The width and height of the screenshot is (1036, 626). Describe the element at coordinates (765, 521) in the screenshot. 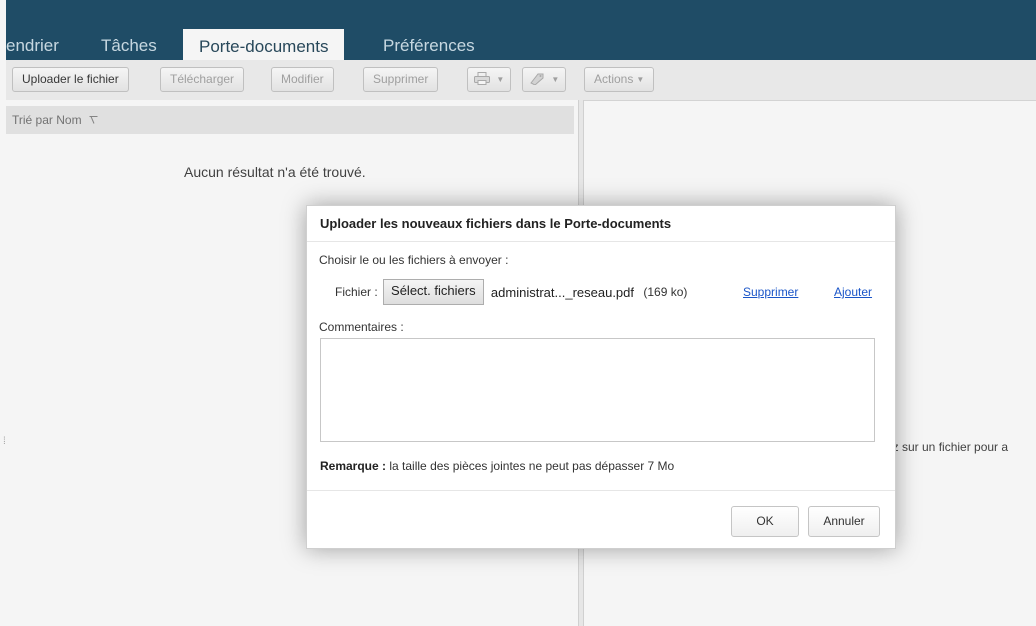

I see `ok-button: OK` at that location.